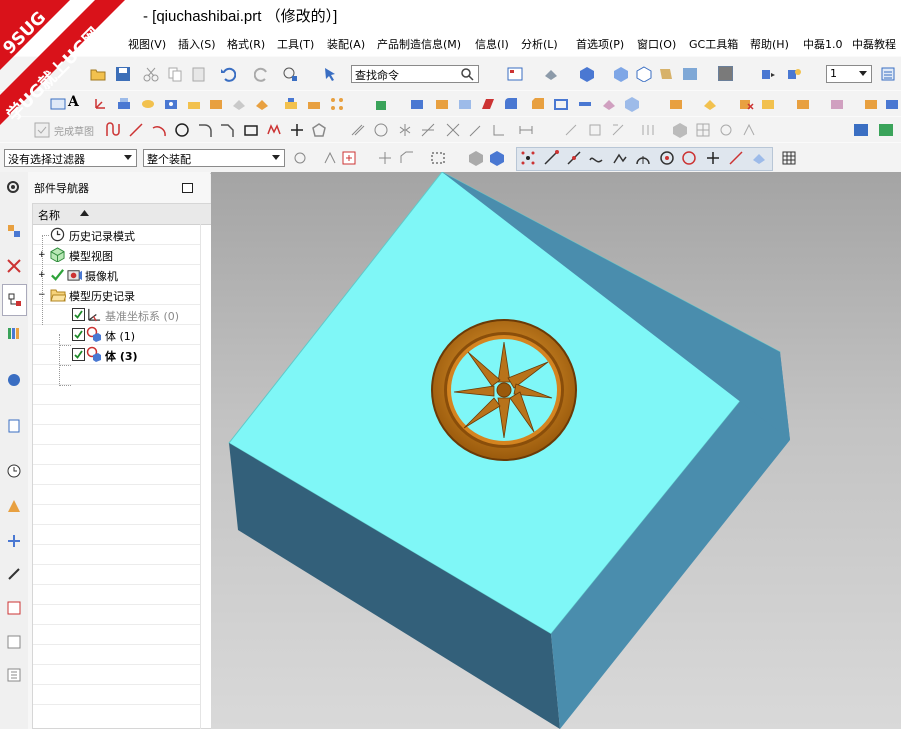 Image resolution: width=901 pixels, height=729 pixels. Describe the element at coordinates (492, 44) in the screenshot. I see `menu-information: 信息(I)` at that location.